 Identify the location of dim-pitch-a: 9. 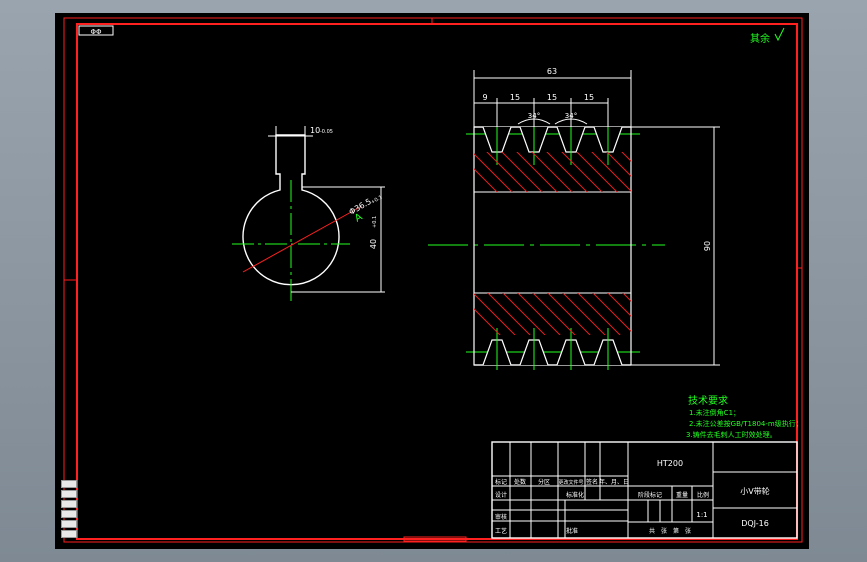
(484, 97).